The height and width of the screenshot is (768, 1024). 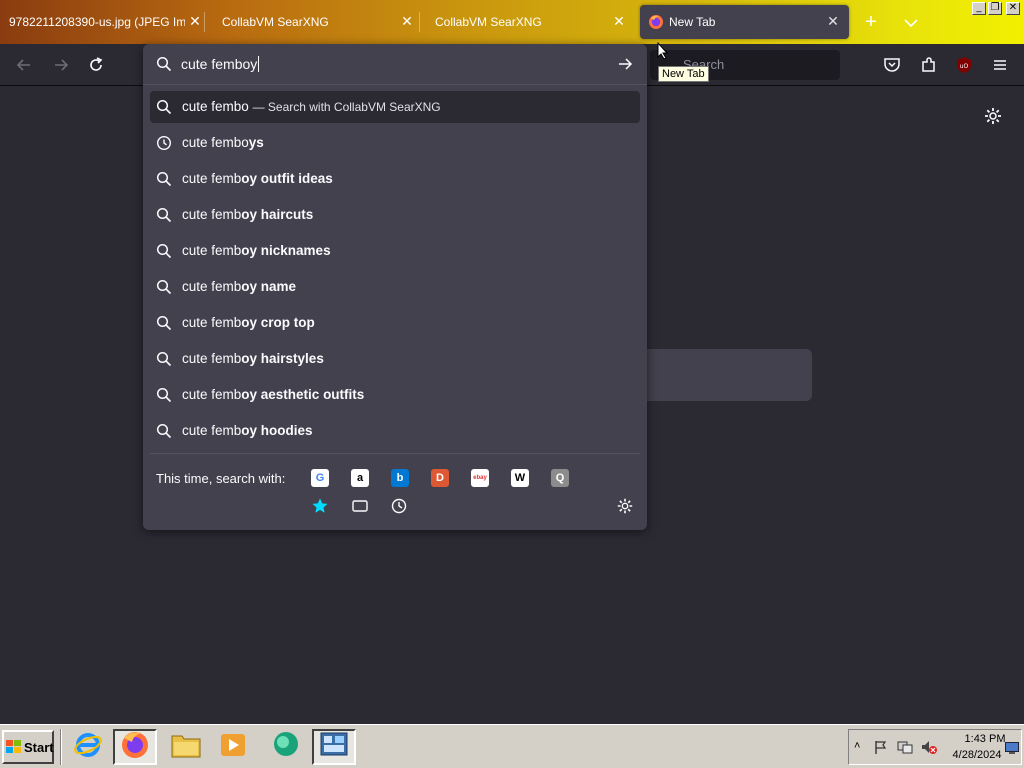 What do you see at coordinates (663, 50) in the screenshot?
I see `mouse-cursor-icon` at bounding box center [663, 50].